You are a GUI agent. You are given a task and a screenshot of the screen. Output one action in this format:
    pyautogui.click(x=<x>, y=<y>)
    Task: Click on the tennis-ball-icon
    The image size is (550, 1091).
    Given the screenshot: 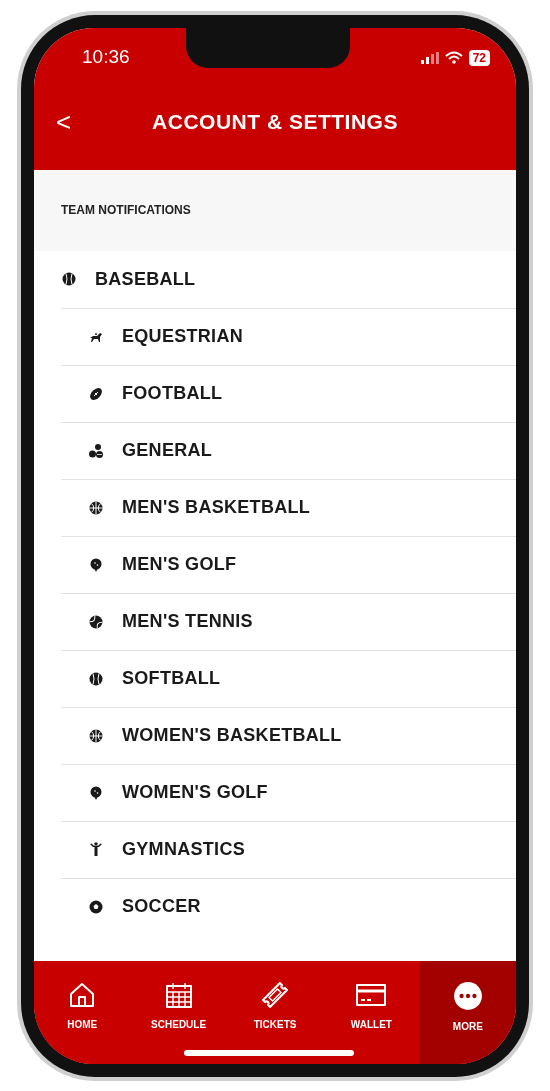 What is the action you would take?
    pyautogui.click(x=96, y=621)
    